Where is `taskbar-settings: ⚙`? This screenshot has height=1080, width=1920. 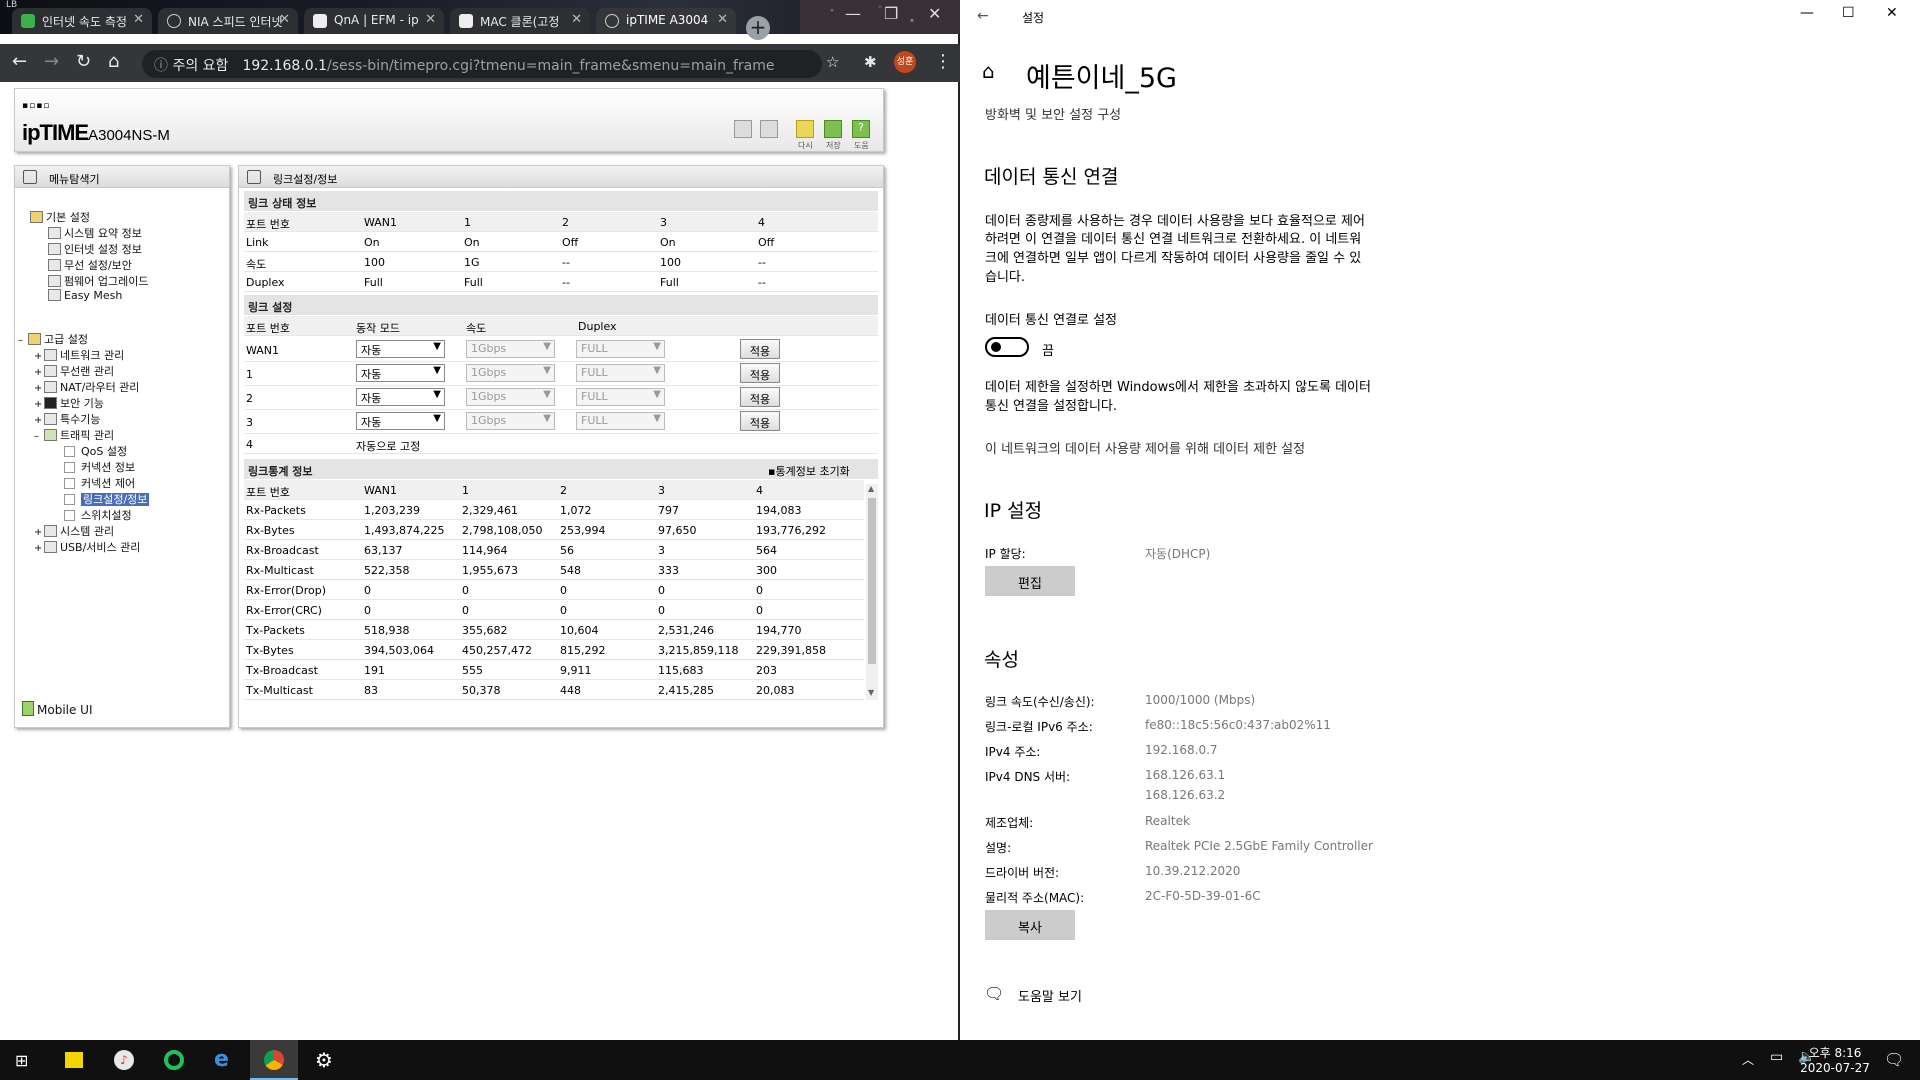 taskbar-settings: ⚙ is located at coordinates (324, 1060).